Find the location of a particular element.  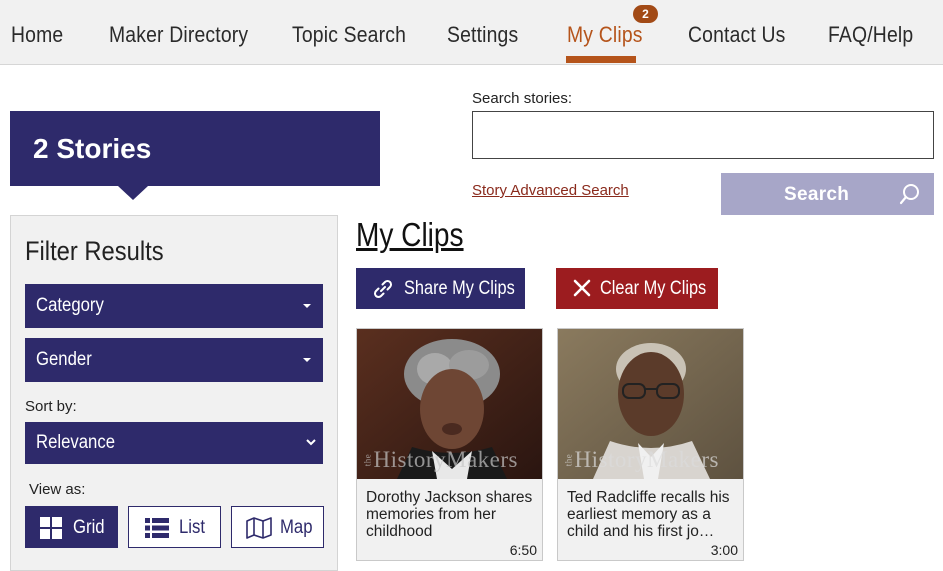

banner-pointer is located at coordinates (133, 193).